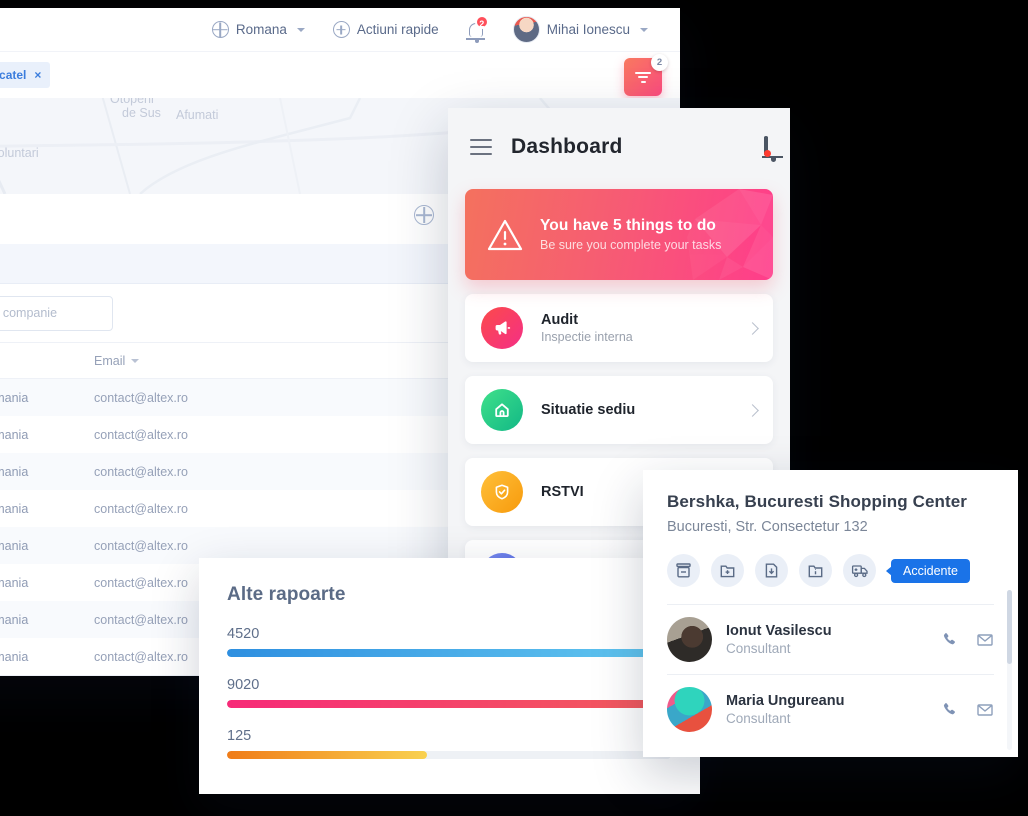  Describe the element at coordinates (481, 147) in the screenshot. I see `hamburger-menu-icon` at that location.